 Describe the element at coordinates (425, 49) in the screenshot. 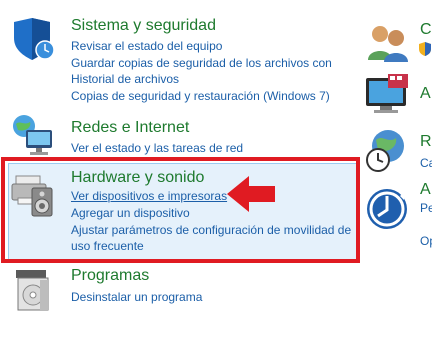

I see `uac-shield-icon` at that location.